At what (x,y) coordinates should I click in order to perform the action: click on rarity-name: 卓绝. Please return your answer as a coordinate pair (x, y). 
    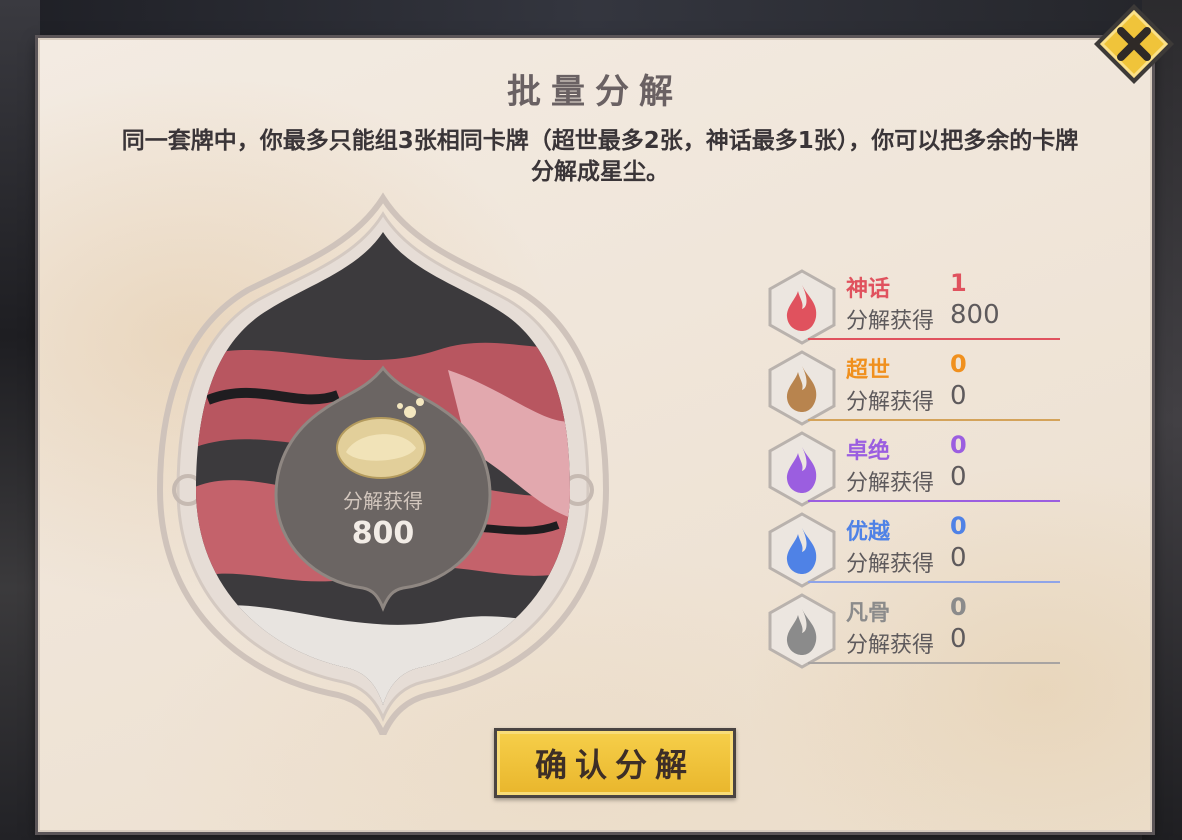
    Looking at the image, I should click on (868, 451).